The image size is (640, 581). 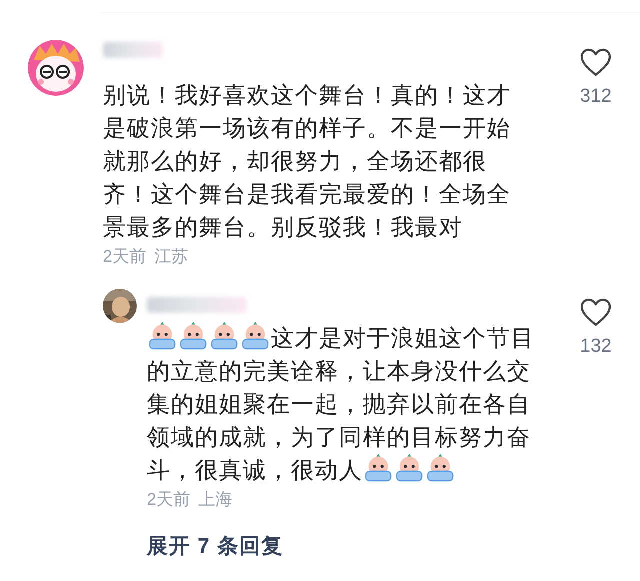 I want to click on like-count: 312, so click(x=596, y=96).